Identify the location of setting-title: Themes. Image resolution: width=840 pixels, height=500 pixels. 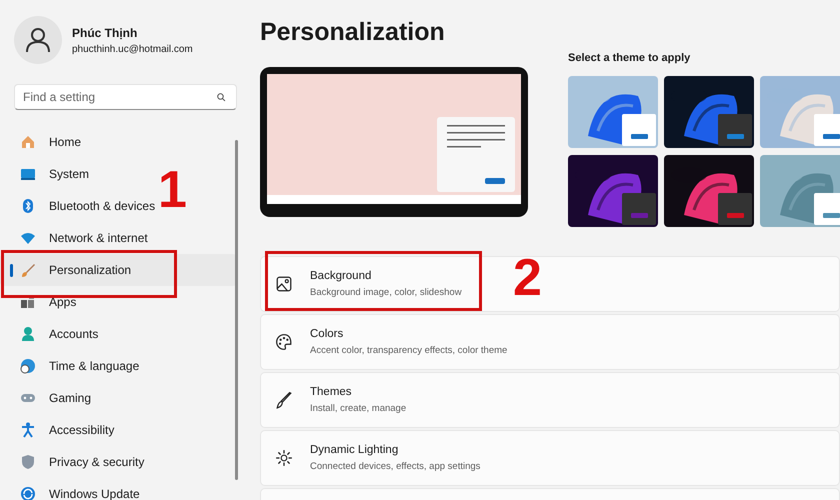
(331, 392).